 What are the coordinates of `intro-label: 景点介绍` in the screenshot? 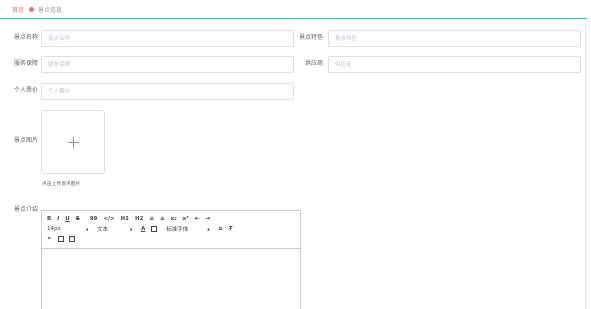 It's located at (25, 209).